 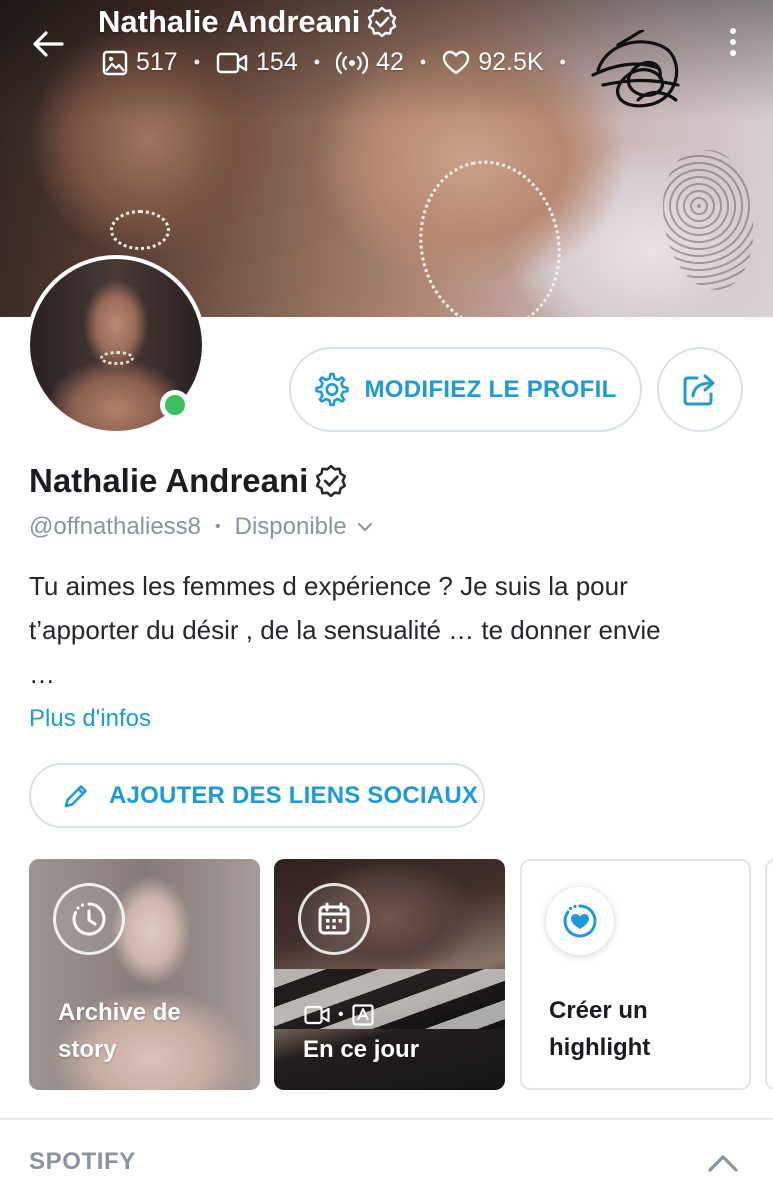 I want to click on stat-photos: 517, so click(x=140, y=62).